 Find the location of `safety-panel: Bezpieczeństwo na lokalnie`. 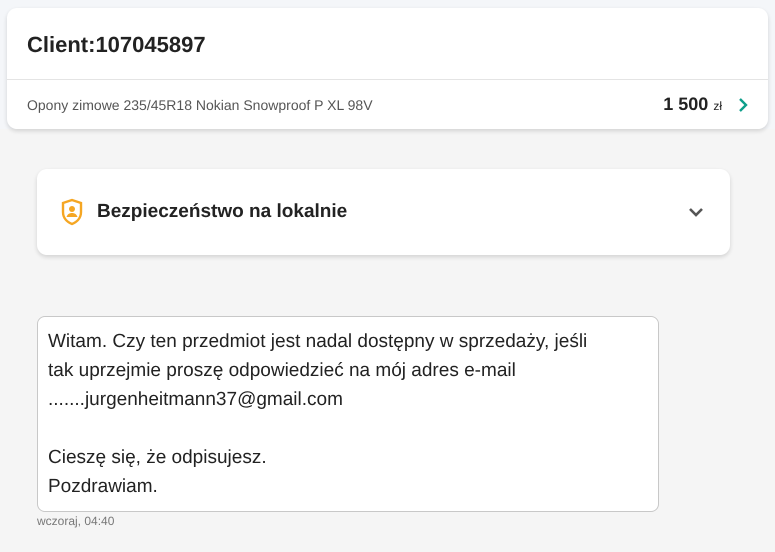

safety-panel: Bezpieczeństwo na lokalnie is located at coordinates (383, 212).